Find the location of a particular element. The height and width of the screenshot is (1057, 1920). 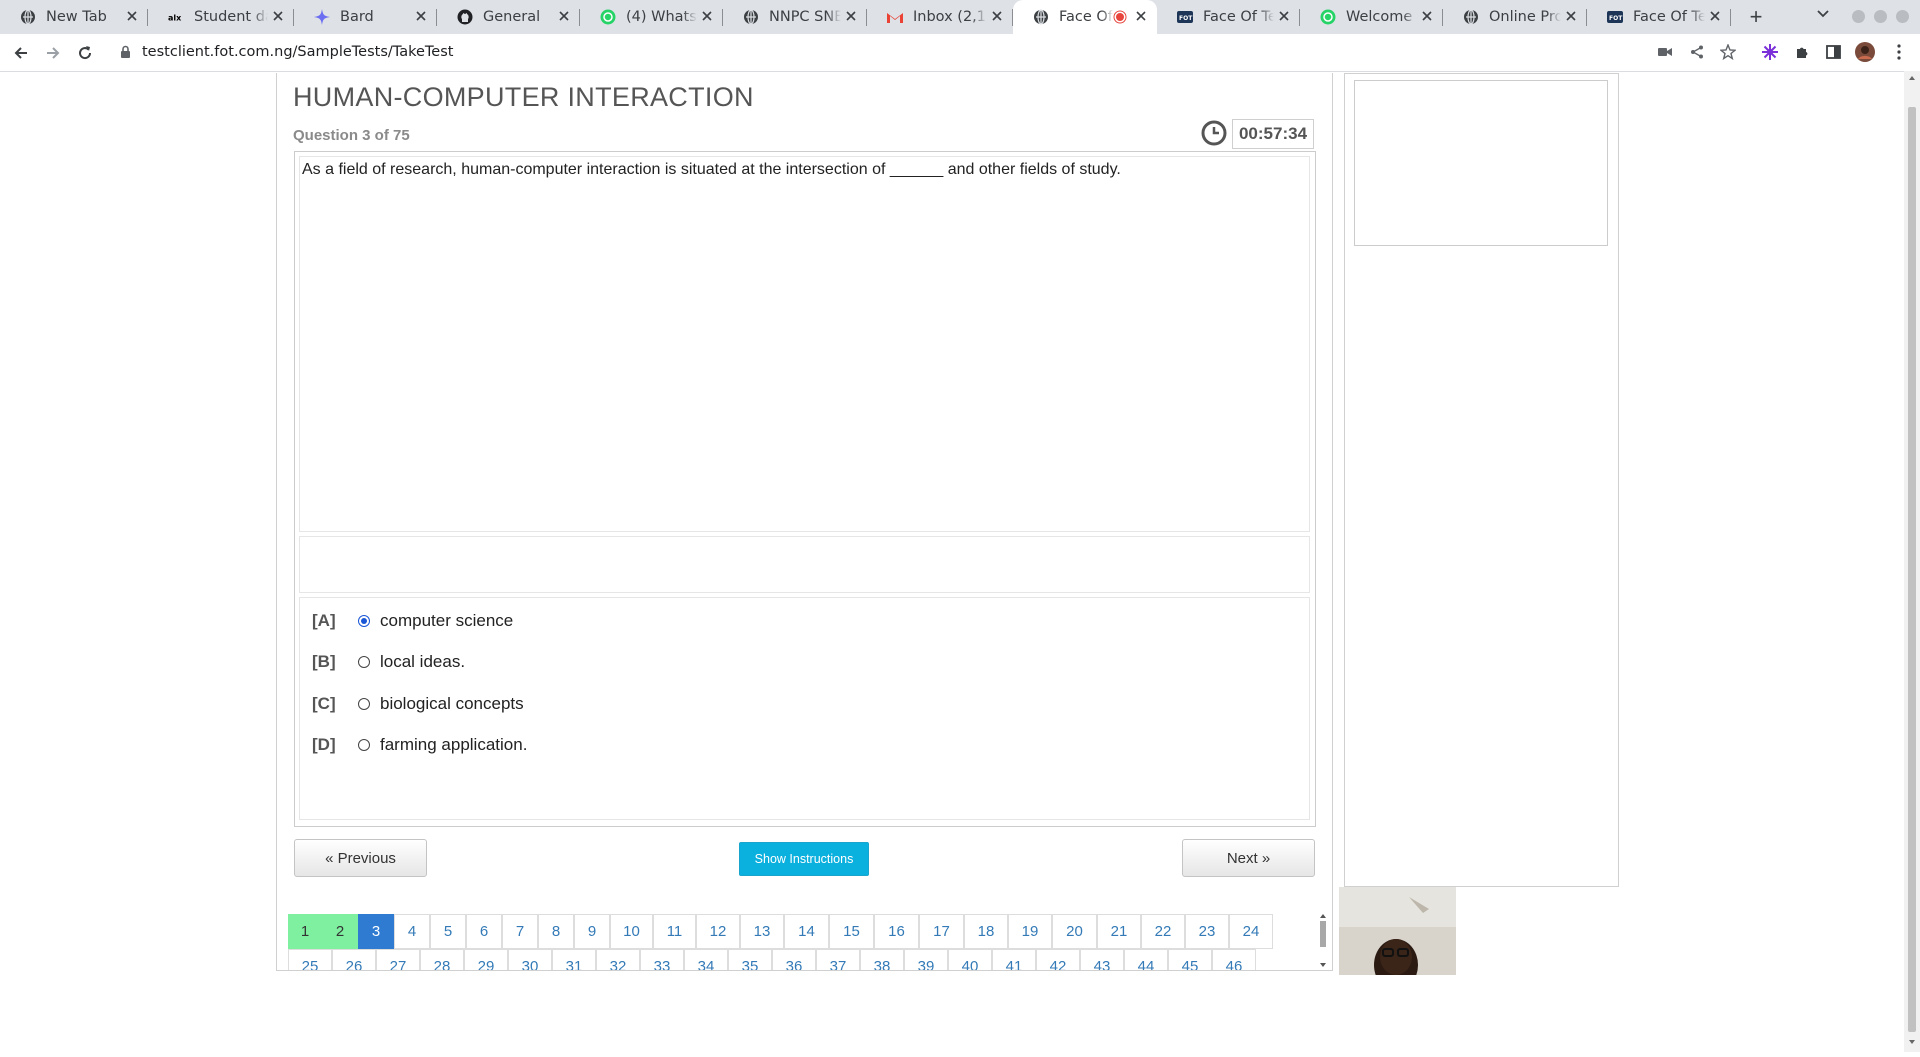

question-number-link: 20 is located at coordinates (1074, 931).